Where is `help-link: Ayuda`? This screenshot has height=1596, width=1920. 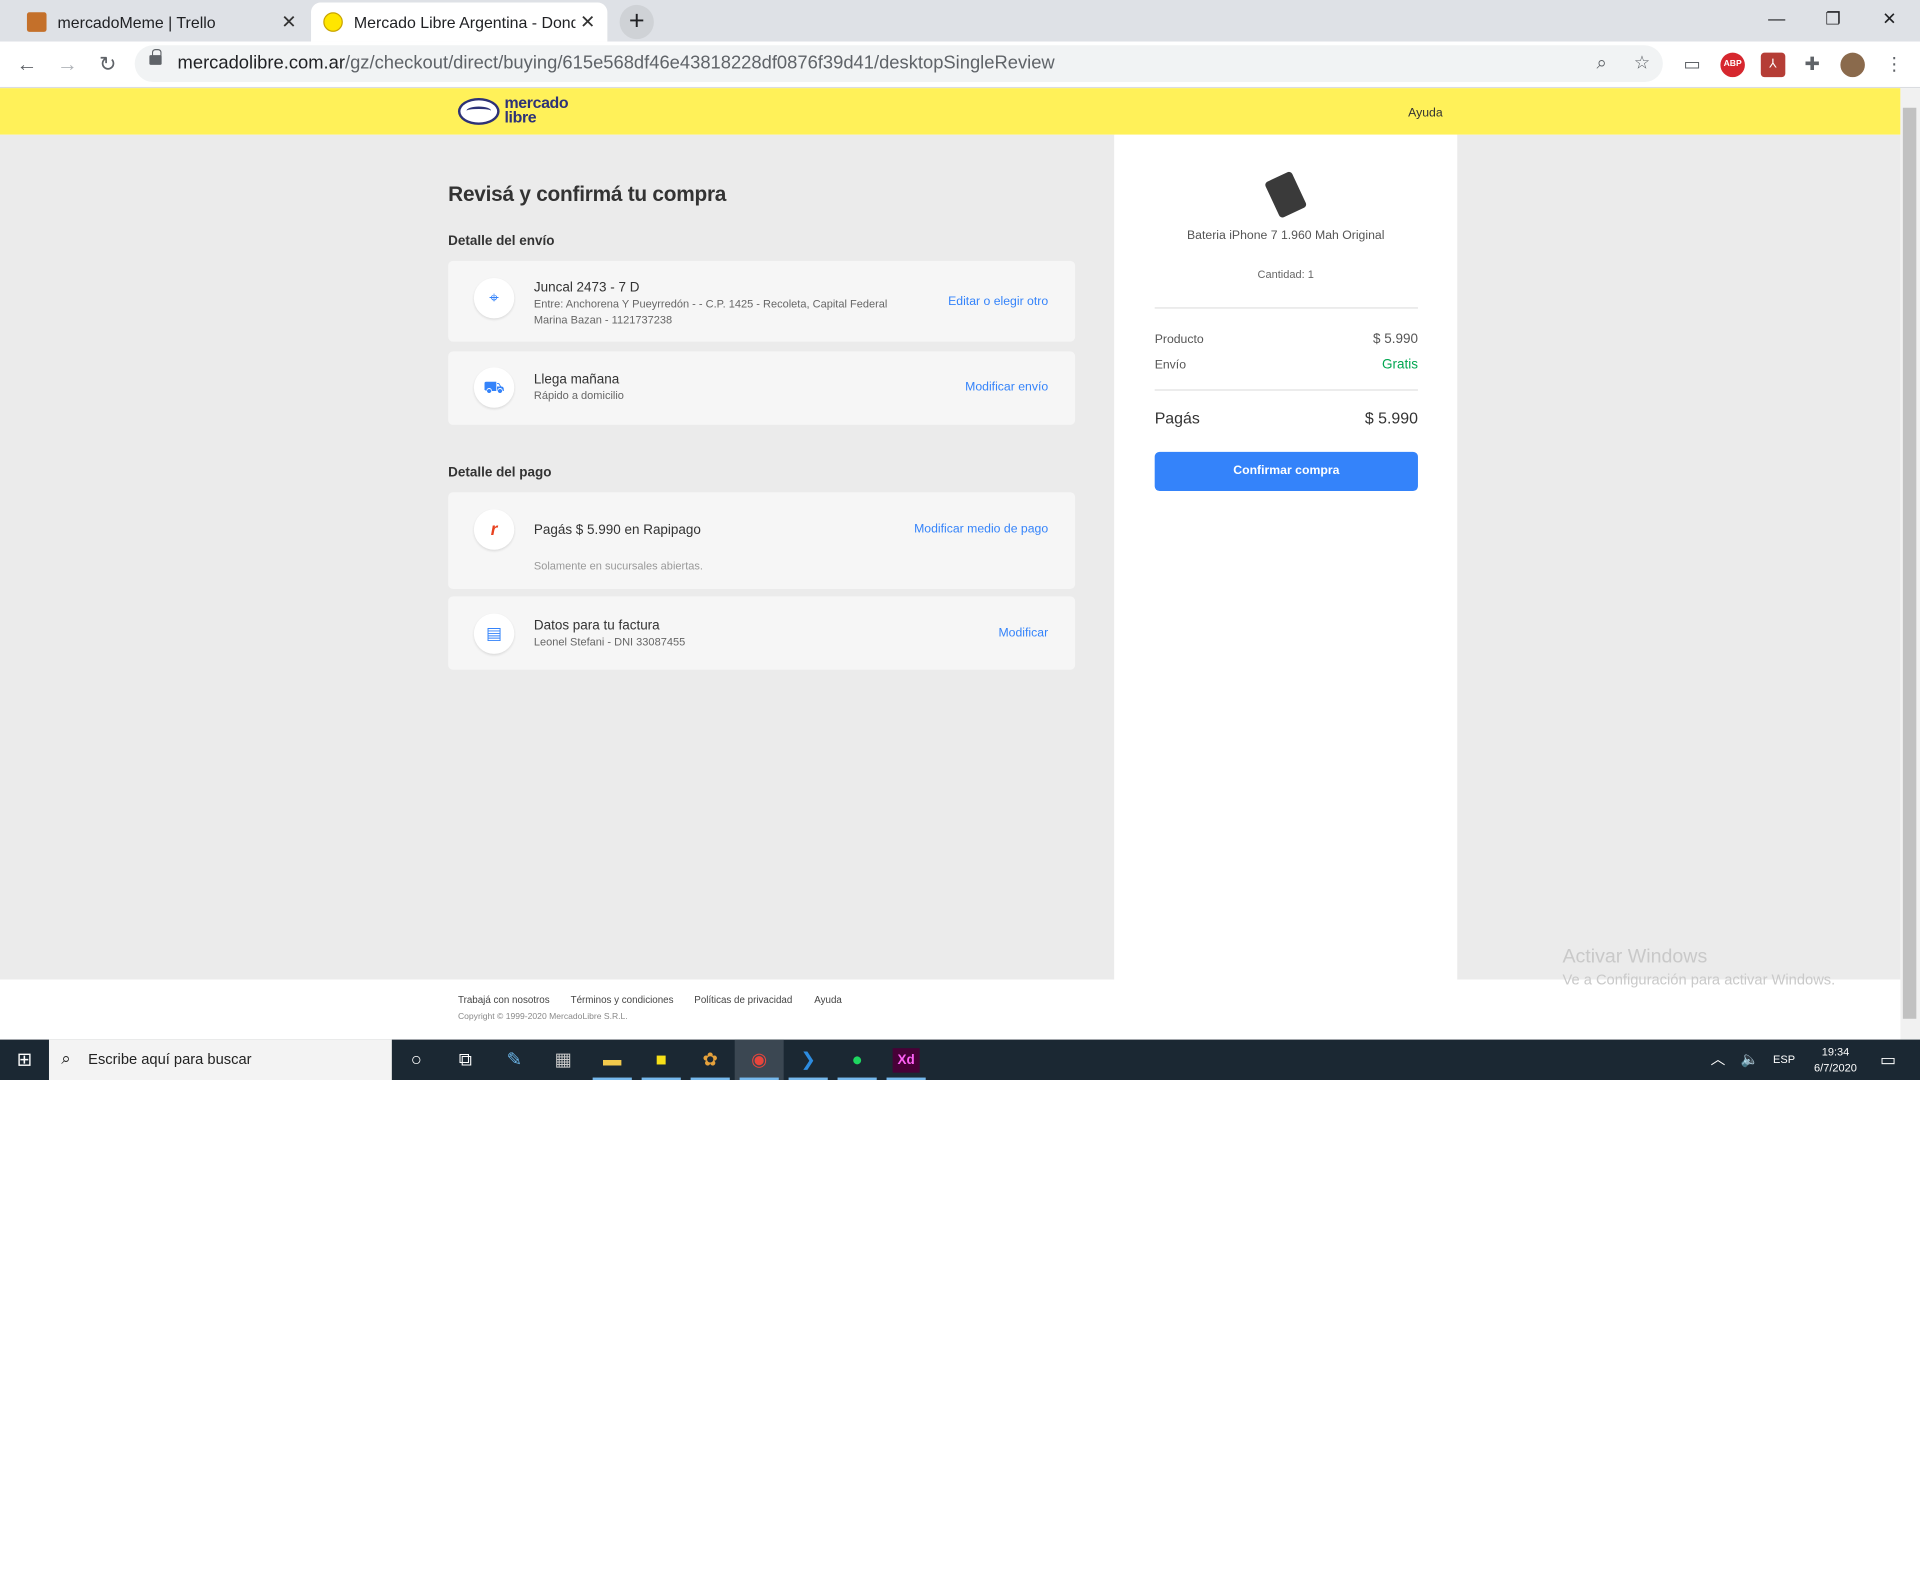 help-link: Ayuda is located at coordinates (1425, 113).